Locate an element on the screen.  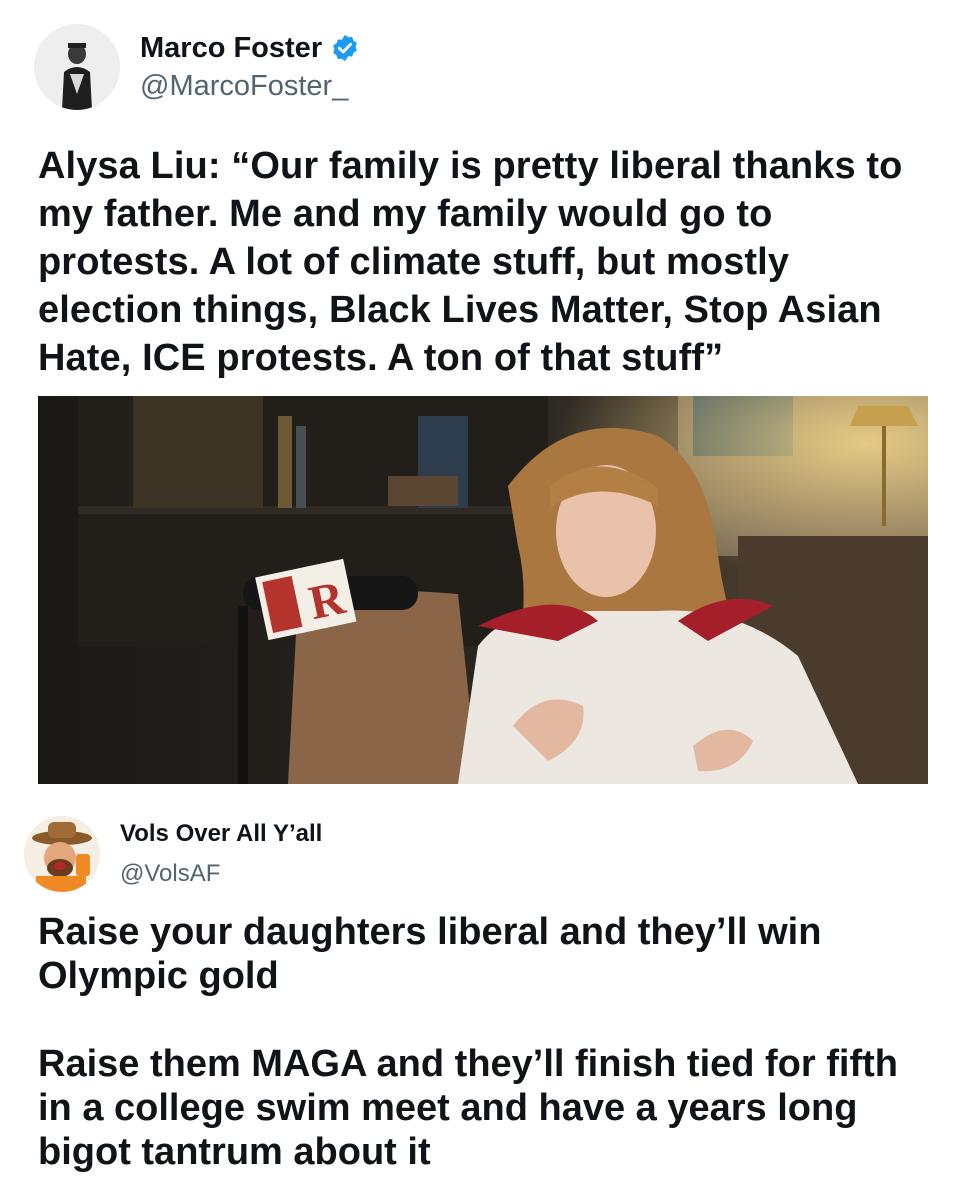
cowboy-cartoon-avatar-icon is located at coordinates (62, 854).